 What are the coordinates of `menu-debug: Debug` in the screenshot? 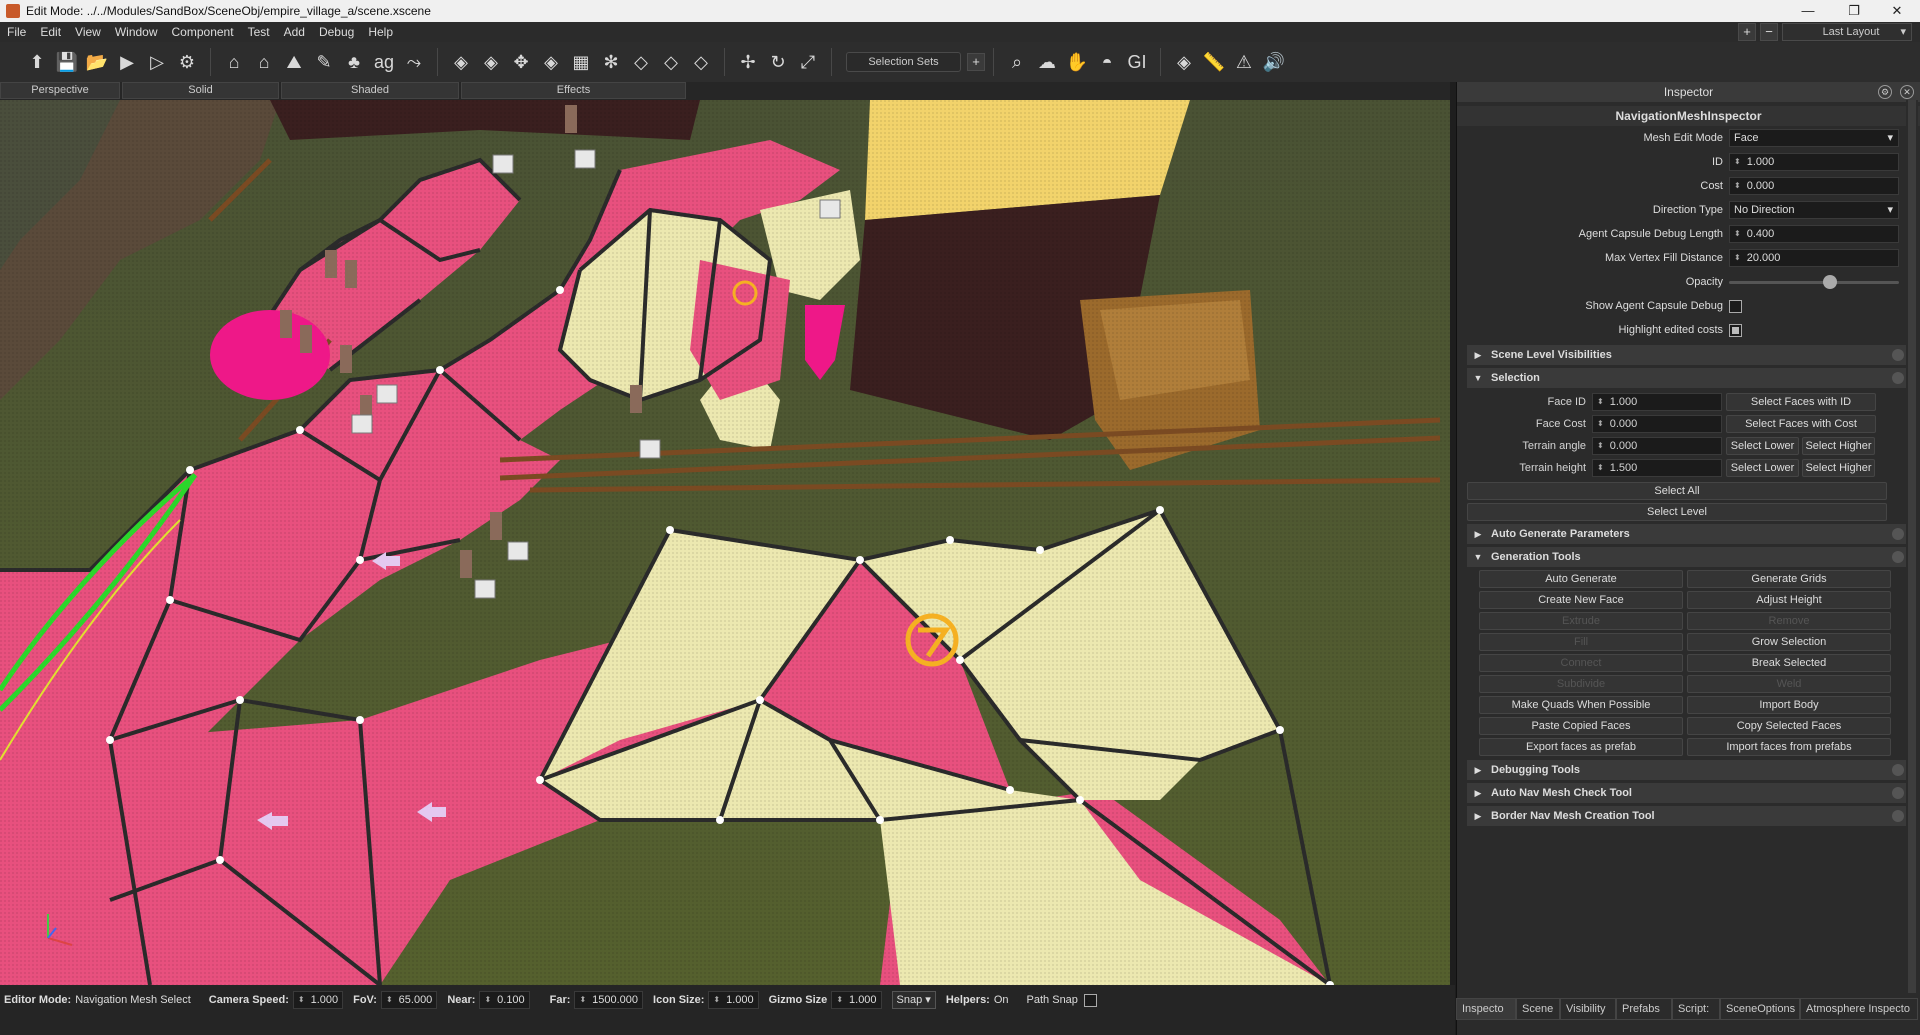 It's located at (336, 32).